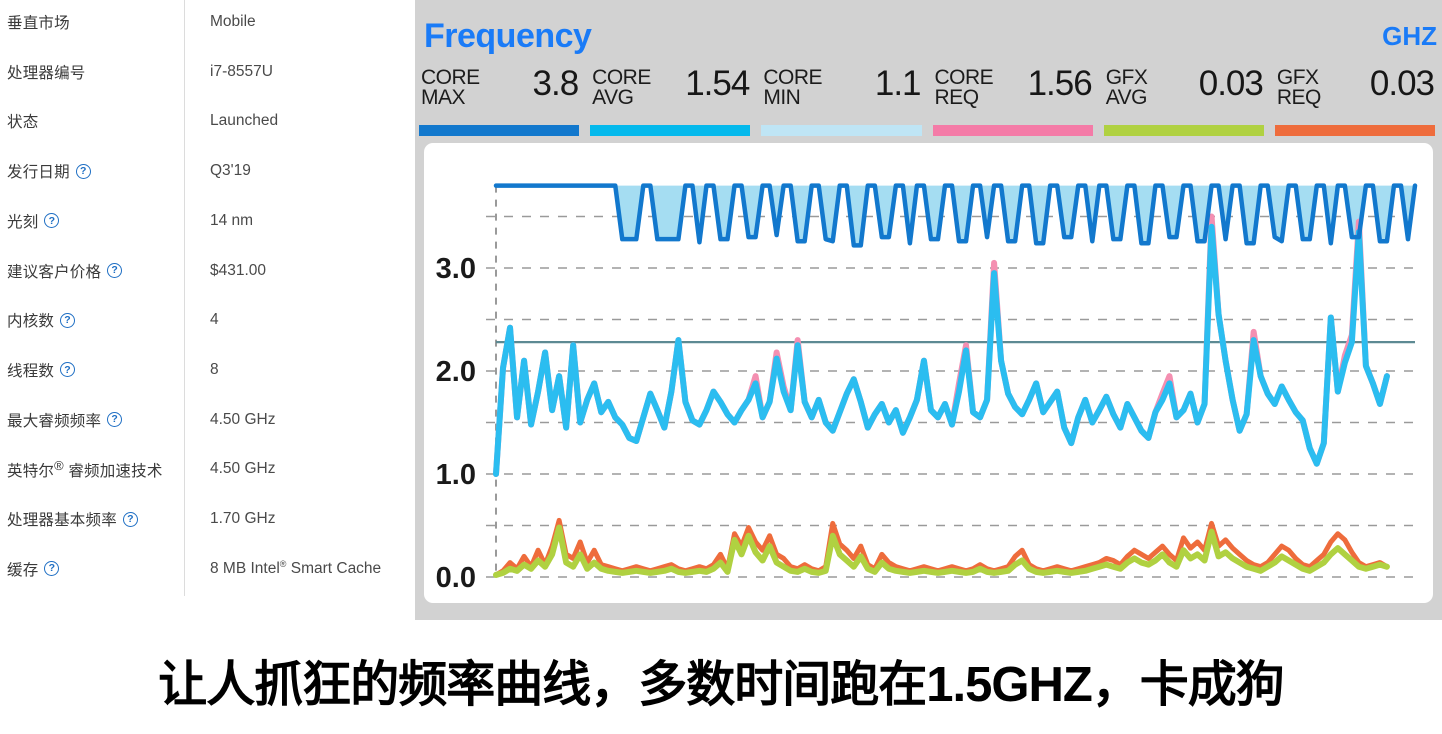 Image resolution: width=1442 pixels, height=734 pixels. What do you see at coordinates (456, 475) in the screenshot?
I see `chart-y-tick-label: 1.0` at bounding box center [456, 475].